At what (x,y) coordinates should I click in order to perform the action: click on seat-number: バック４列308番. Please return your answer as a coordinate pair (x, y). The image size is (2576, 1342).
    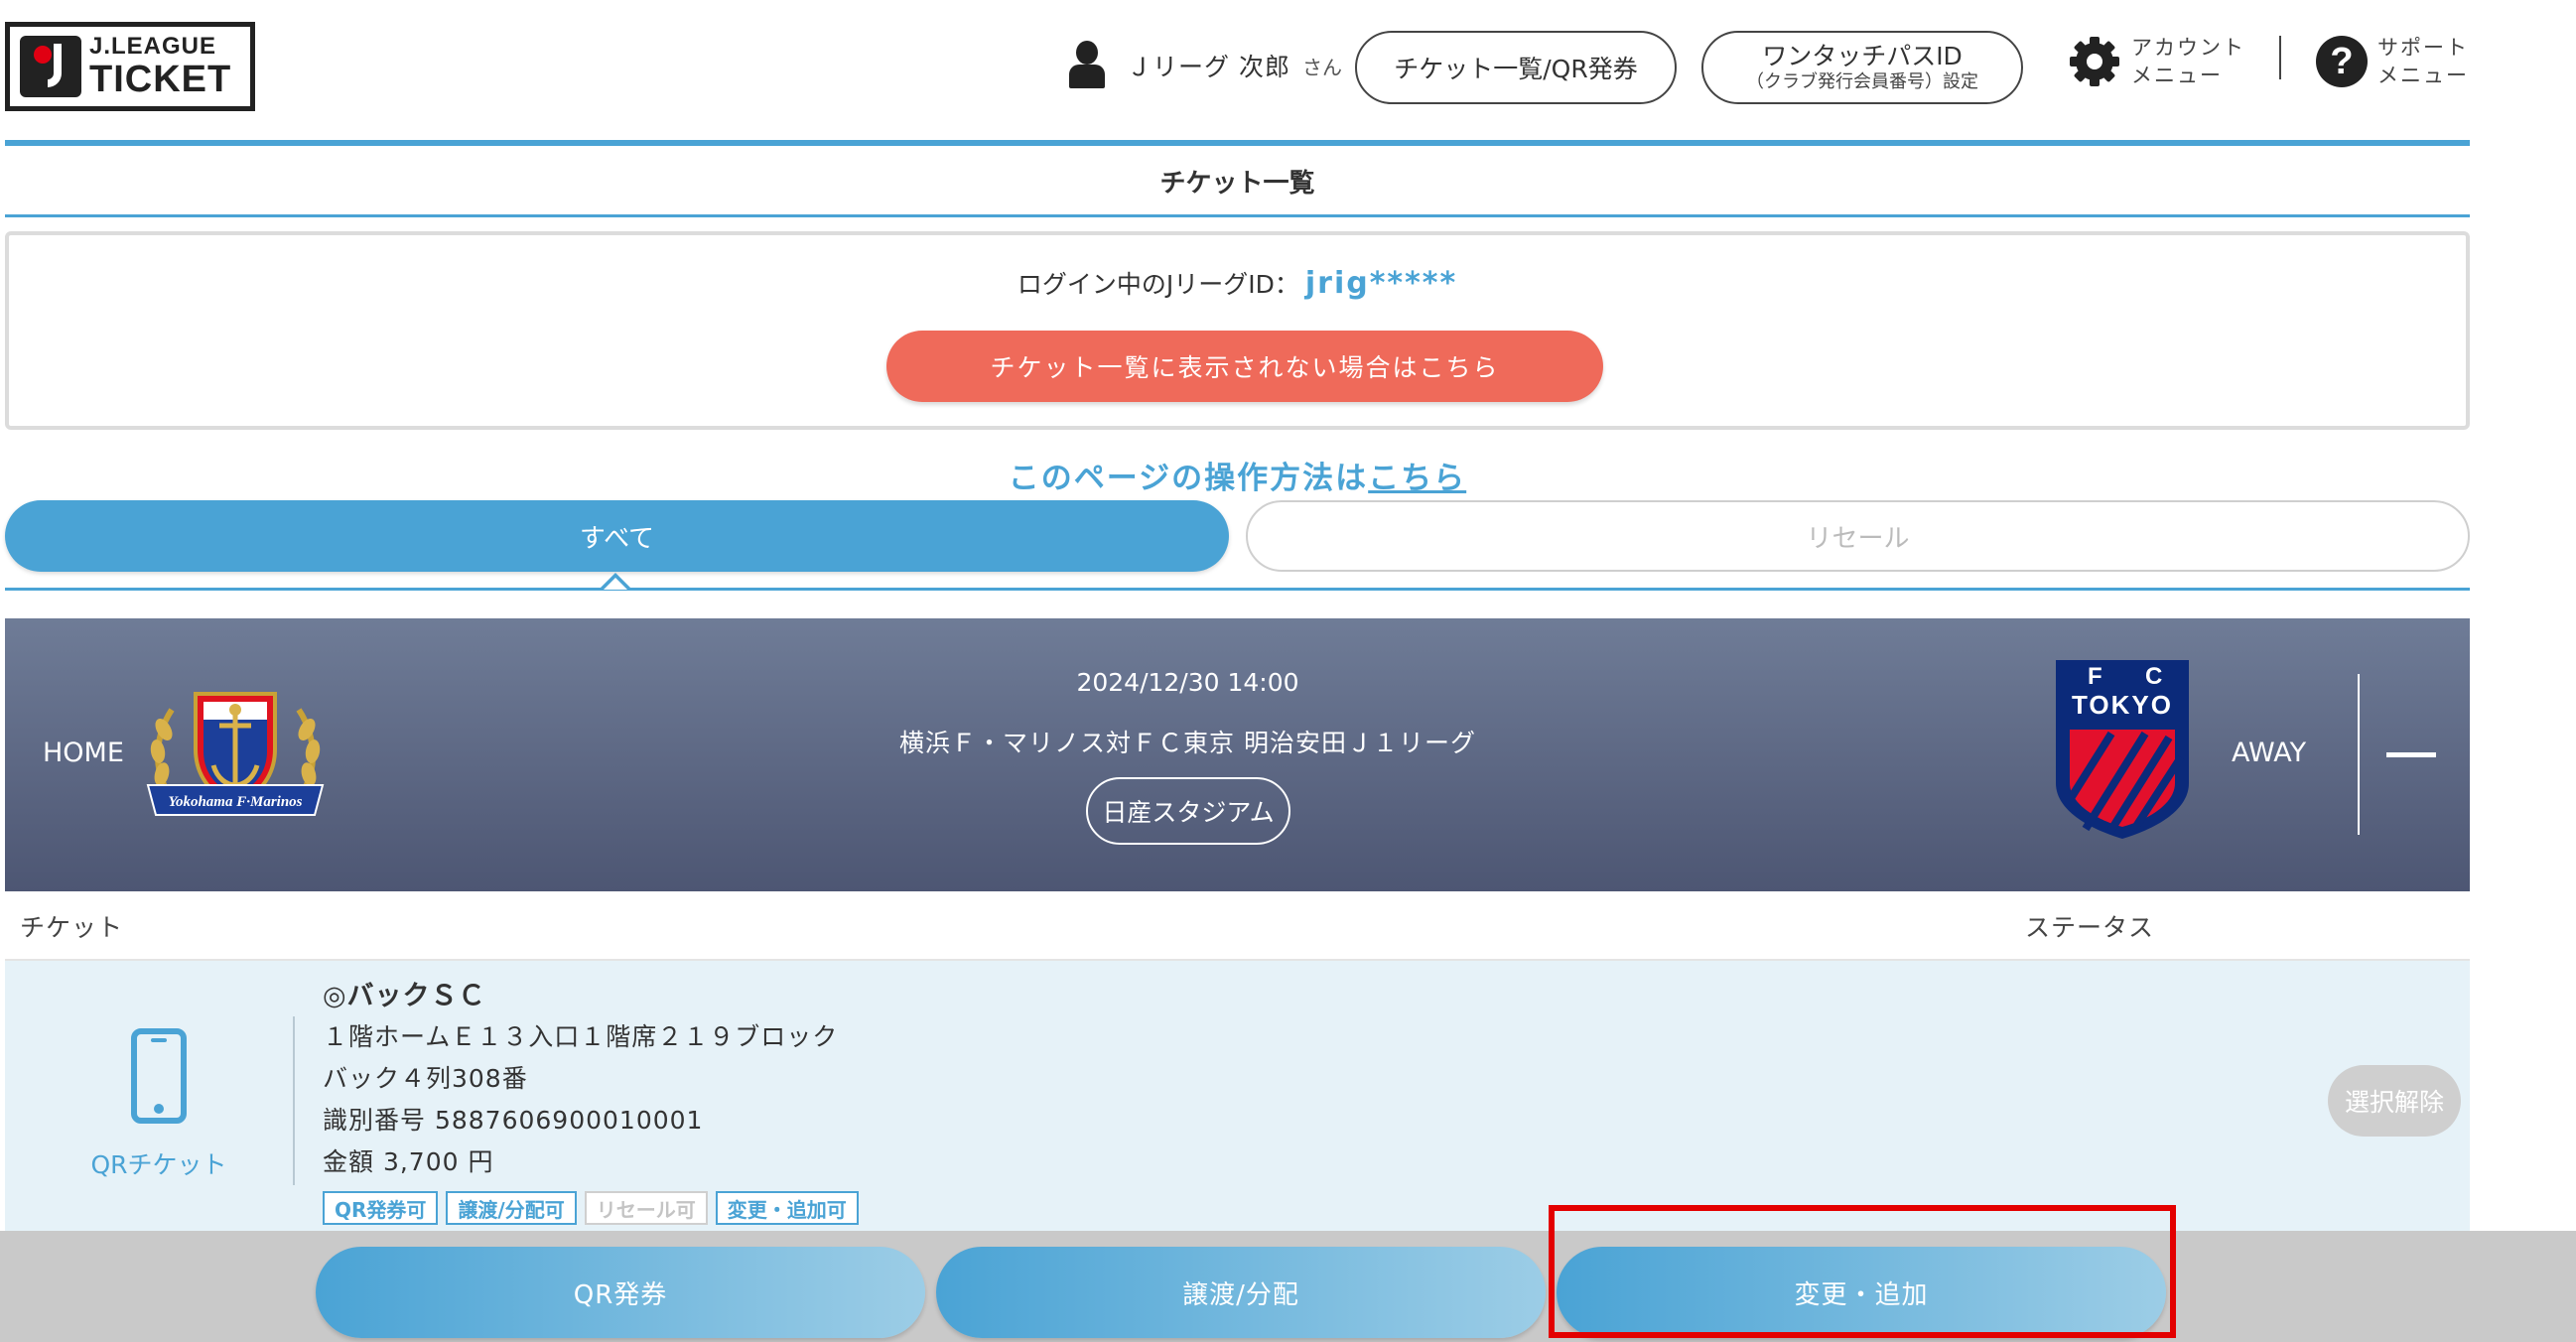
    Looking at the image, I should click on (425, 1078).